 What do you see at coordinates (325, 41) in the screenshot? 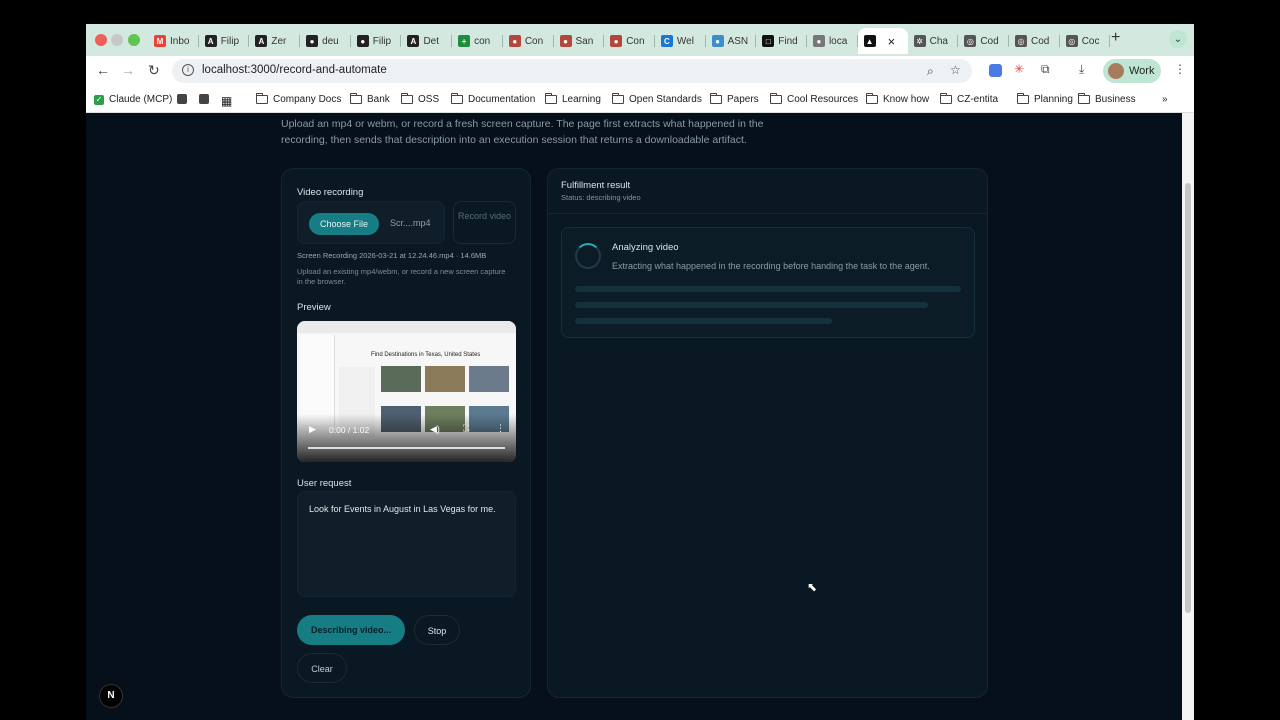
I see `browser-tab: ● deu` at bounding box center [325, 41].